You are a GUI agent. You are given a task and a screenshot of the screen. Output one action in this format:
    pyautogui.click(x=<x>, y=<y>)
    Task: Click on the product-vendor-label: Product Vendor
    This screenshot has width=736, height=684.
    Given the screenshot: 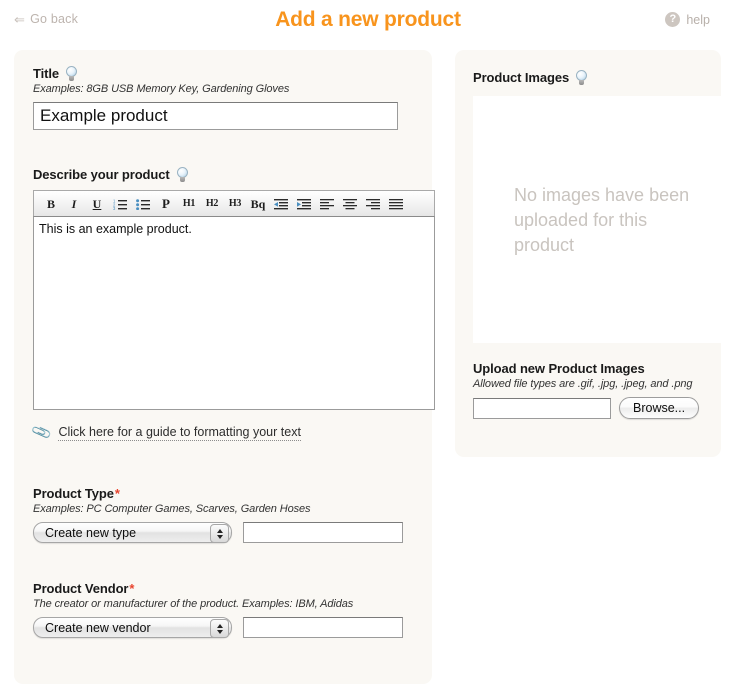 What is the action you would take?
    pyautogui.click(x=81, y=588)
    